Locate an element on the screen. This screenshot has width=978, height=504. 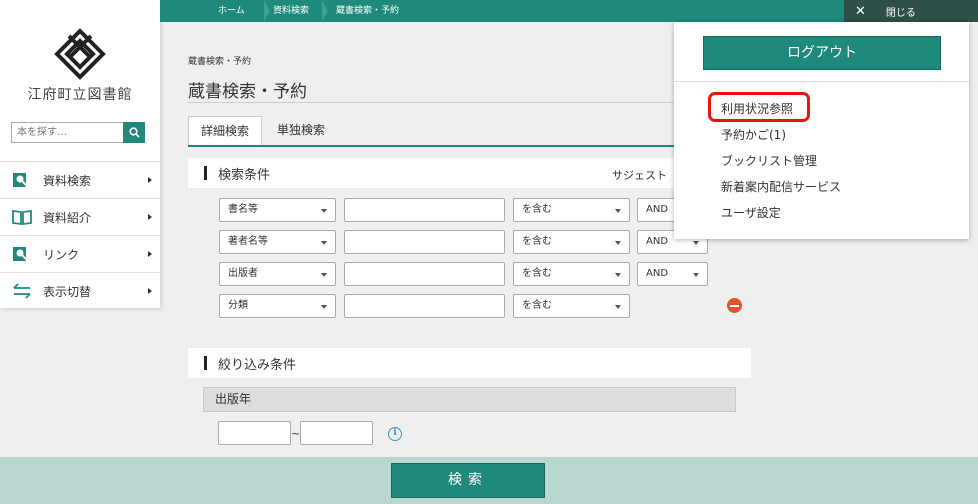
search-book-icon is located at coordinates (22, 180).